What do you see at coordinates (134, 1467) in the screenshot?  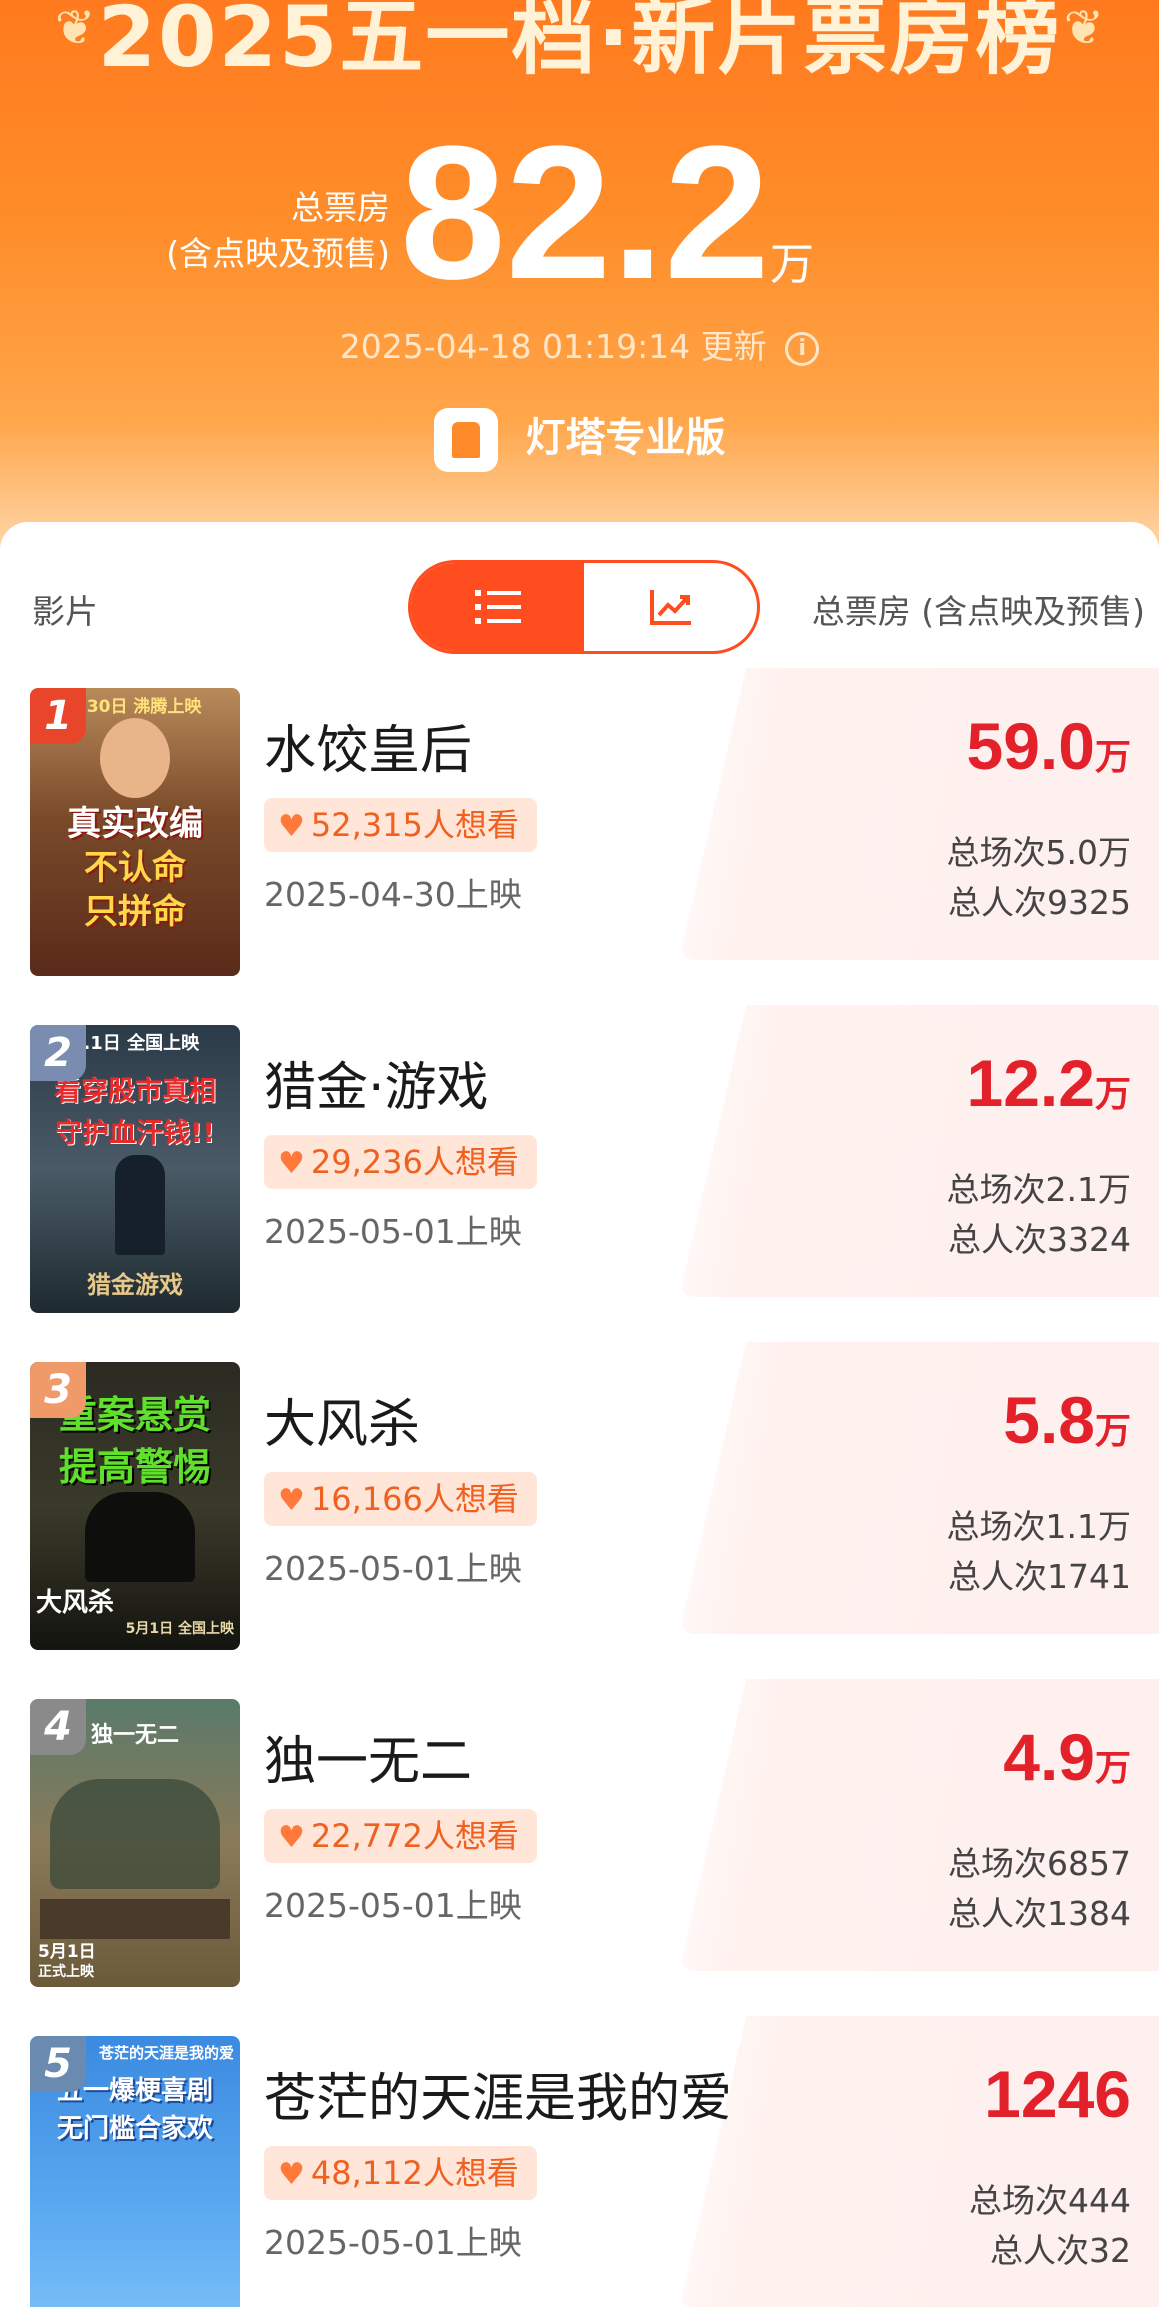 I see `poster-text: 提高警惕` at bounding box center [134, 1467].